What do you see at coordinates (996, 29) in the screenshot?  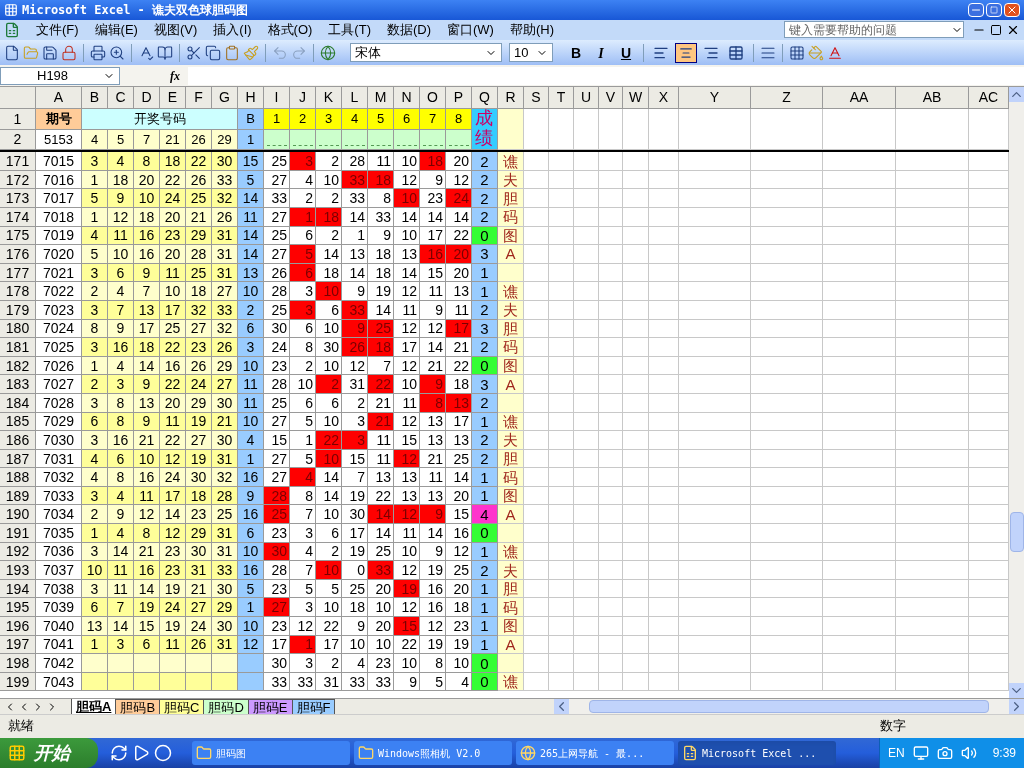 I see `restore-icon` at bounding box center [996, 29].